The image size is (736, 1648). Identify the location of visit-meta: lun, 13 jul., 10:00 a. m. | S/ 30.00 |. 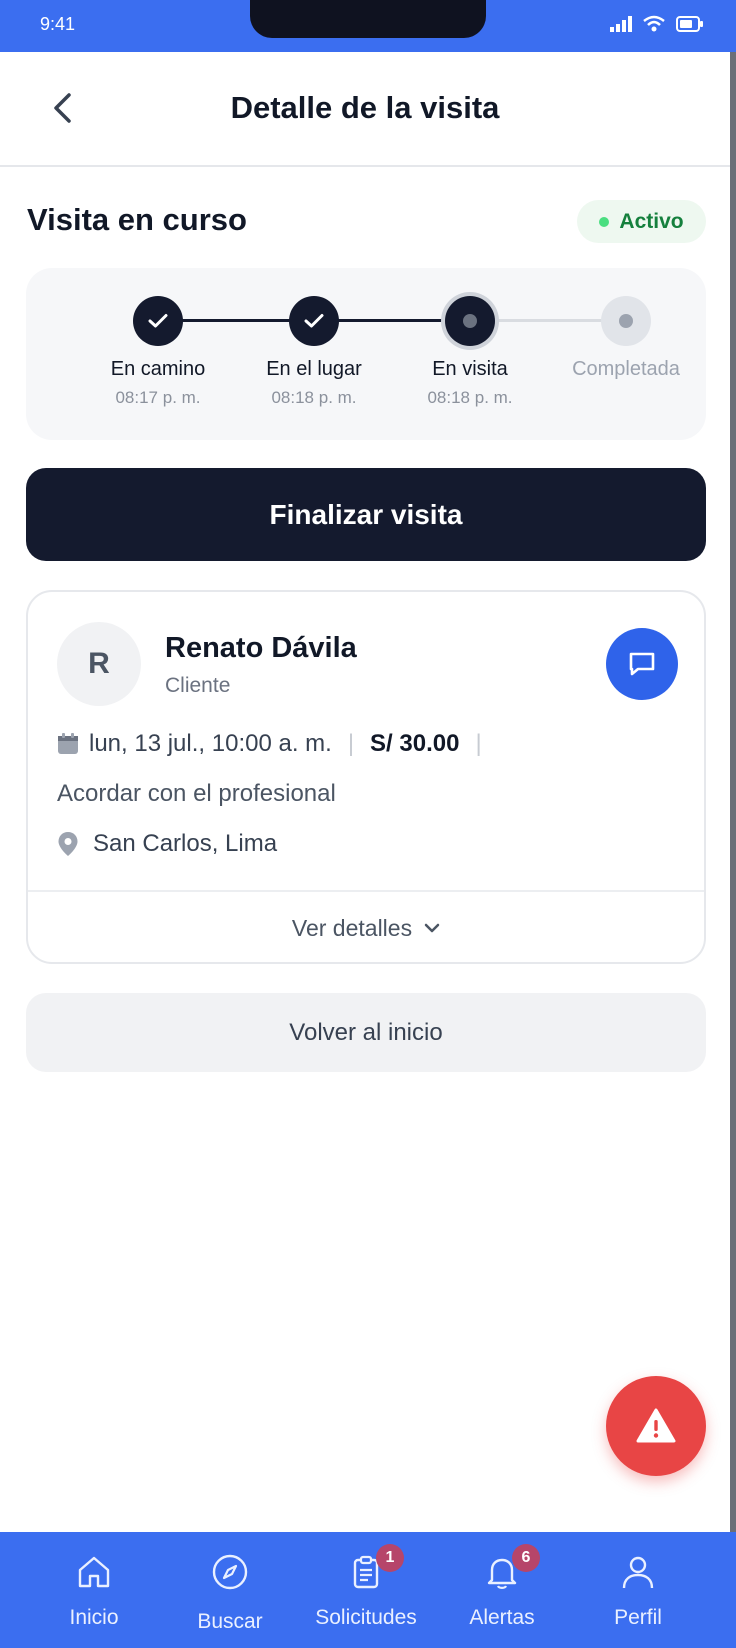
(277, 744).